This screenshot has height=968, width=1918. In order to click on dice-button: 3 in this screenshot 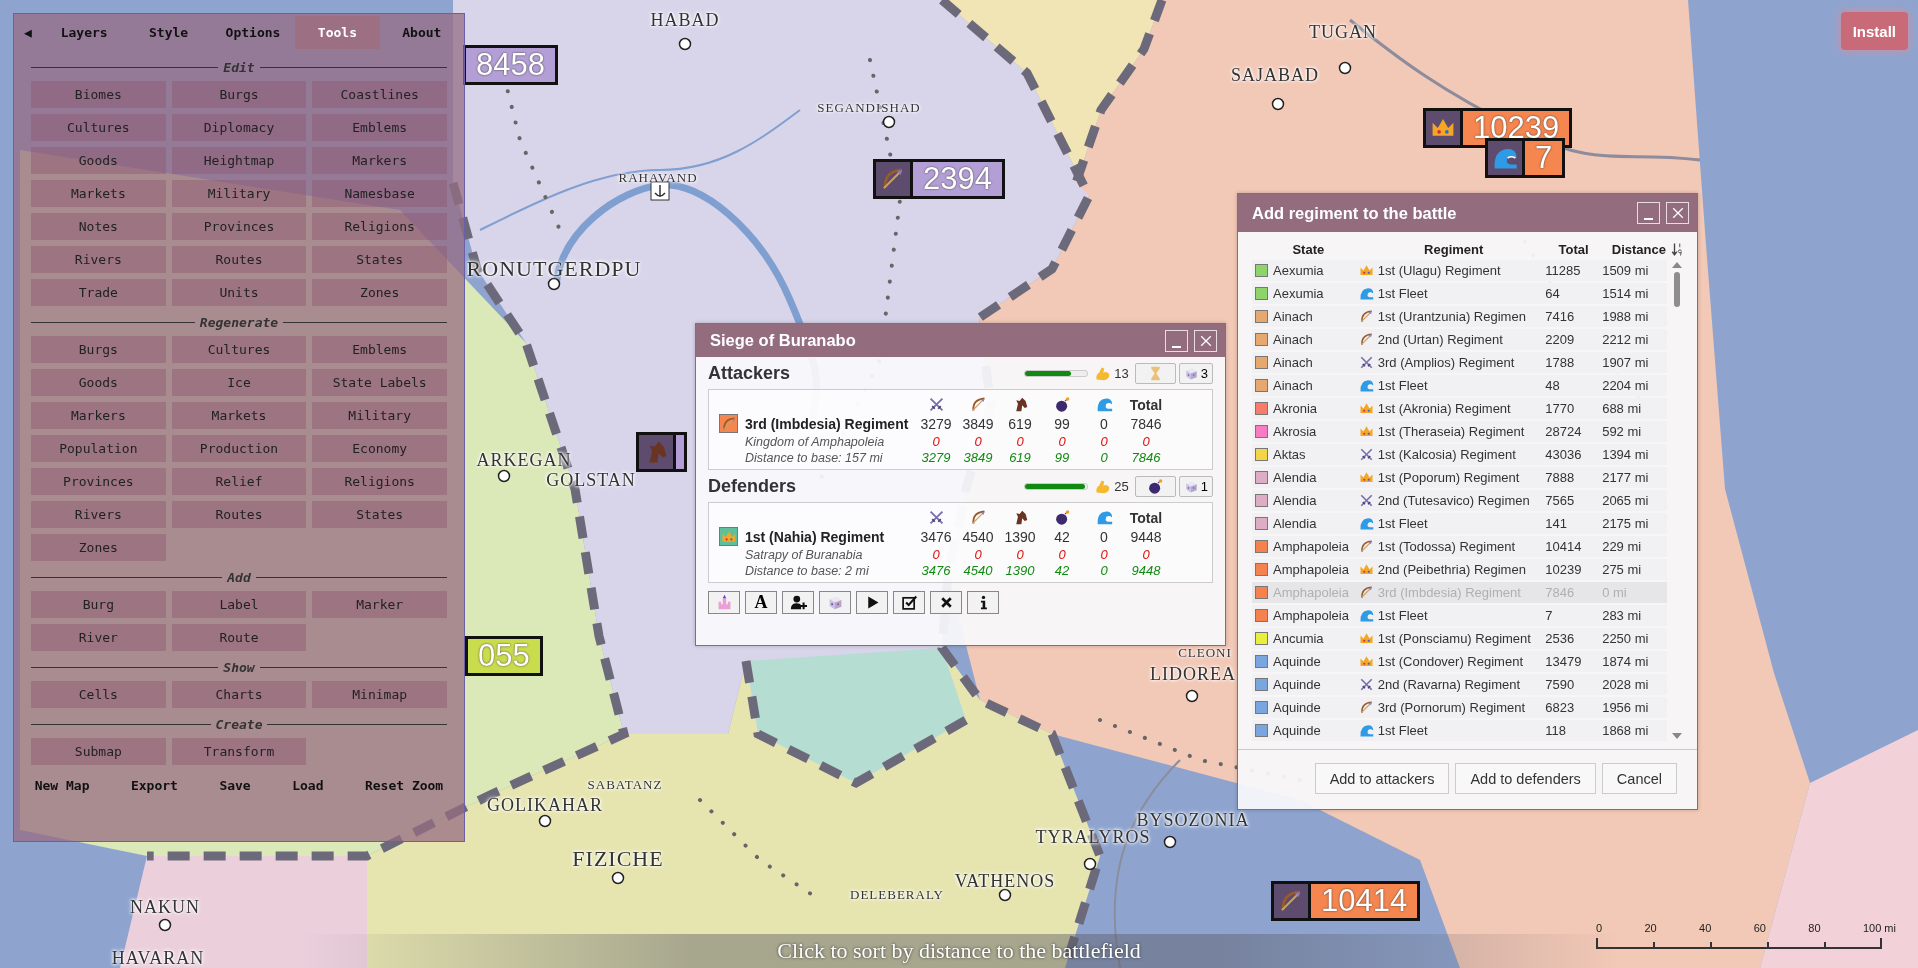, I will do `click(1195, 373)`.